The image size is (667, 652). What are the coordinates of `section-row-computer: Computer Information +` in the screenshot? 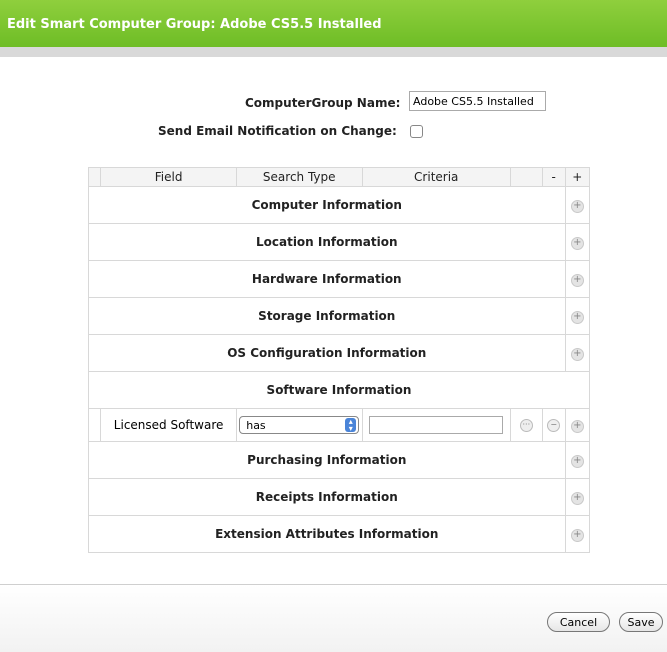 It's located at (339, 205).